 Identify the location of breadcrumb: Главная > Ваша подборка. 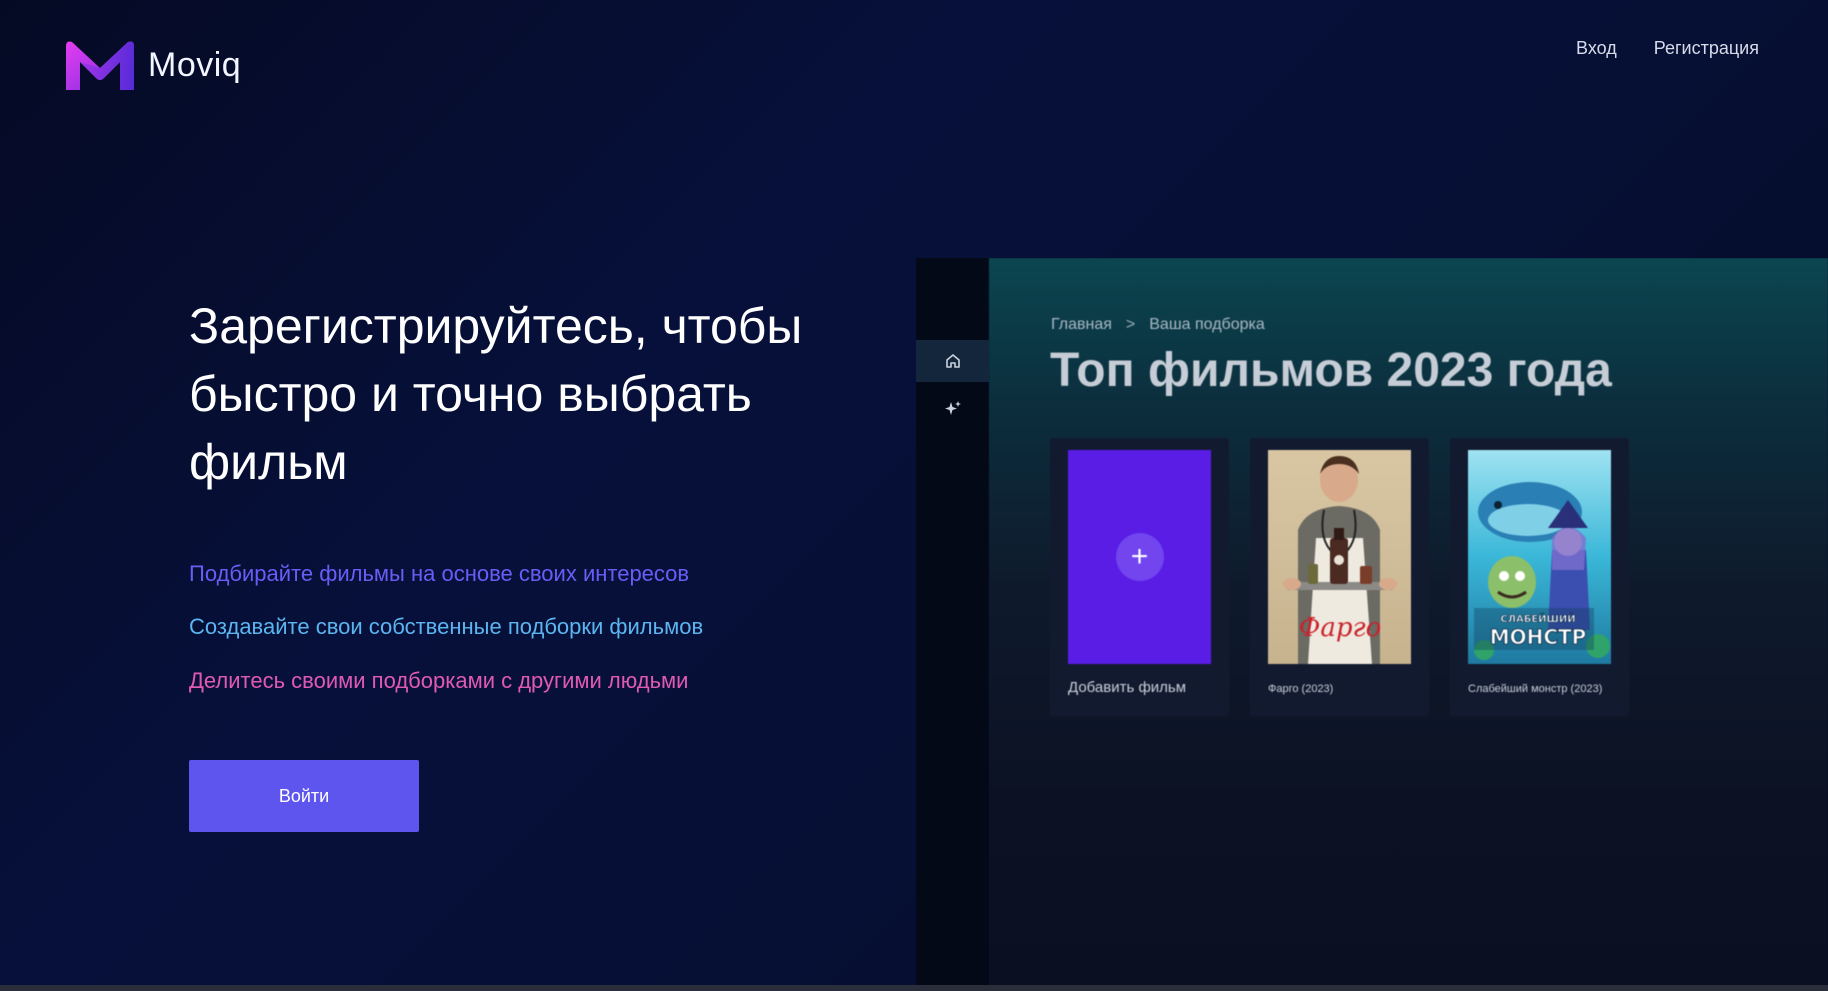
(1158, 325).